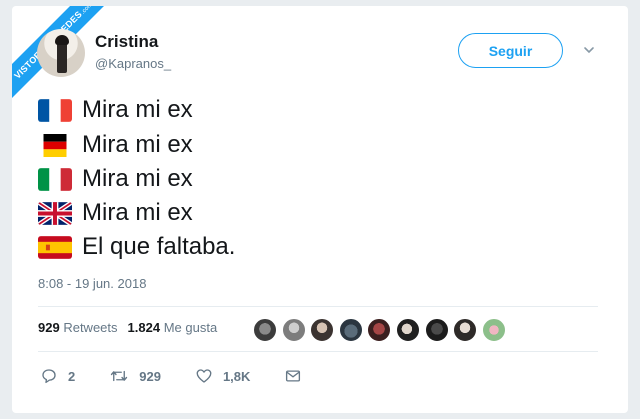 The width and height of the screenshot is (640, 419). What do you see at coordinates (55, 110) in the screenshot?
I see `france-flag-icon` at bounding box center [55, 110].